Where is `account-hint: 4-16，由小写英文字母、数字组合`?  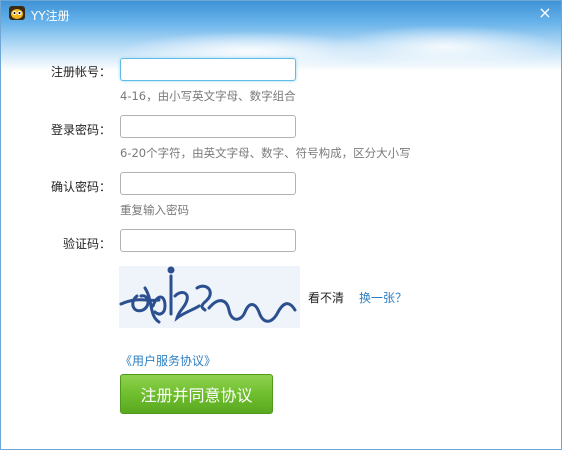
account-hint: 4-16，由小写英文字母、数字组合 is located at coordinates (208, 96).